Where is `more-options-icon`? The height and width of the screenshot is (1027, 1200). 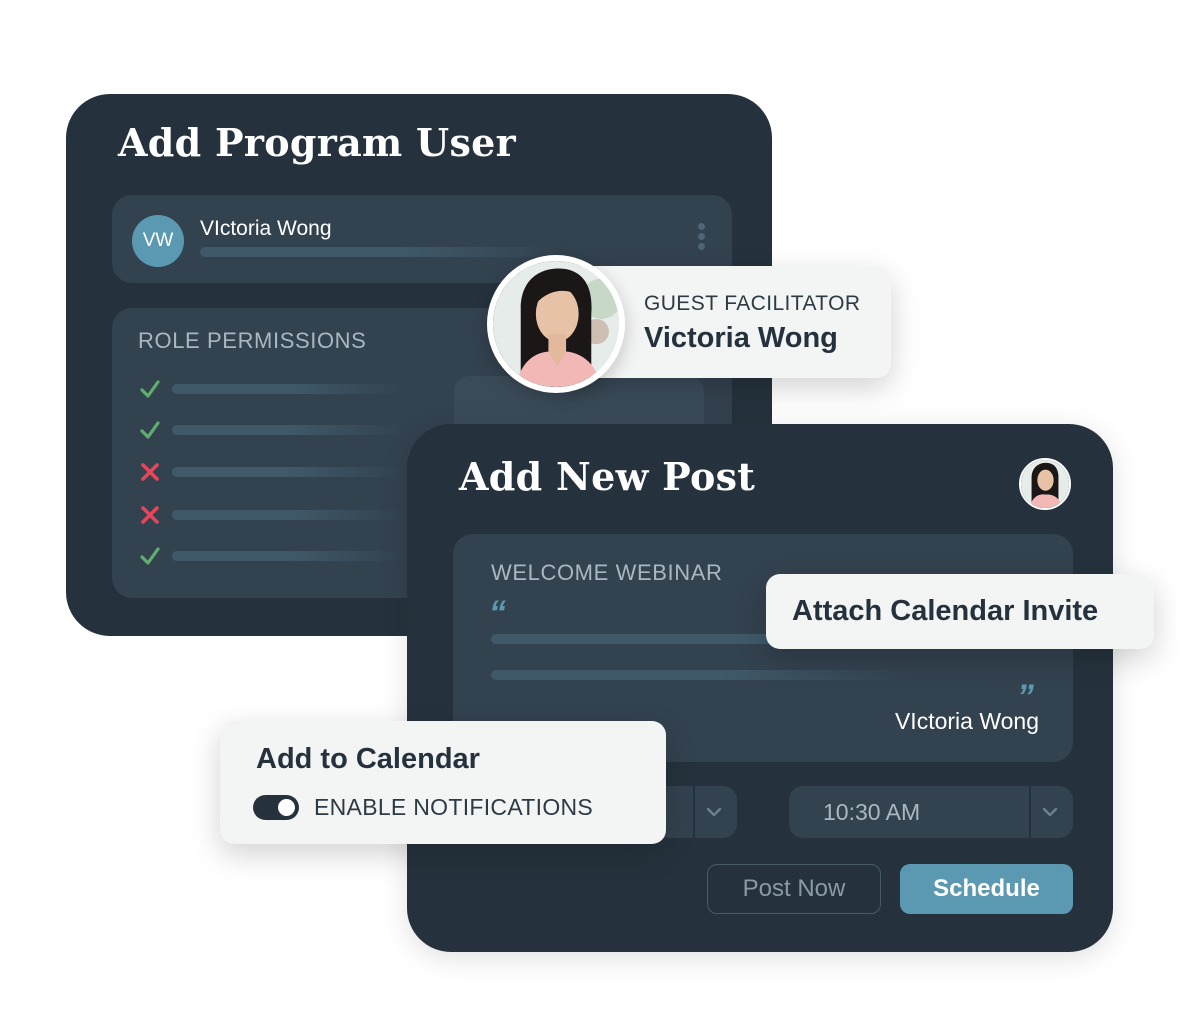 more-options-icon is located at coordinates (702, 238).